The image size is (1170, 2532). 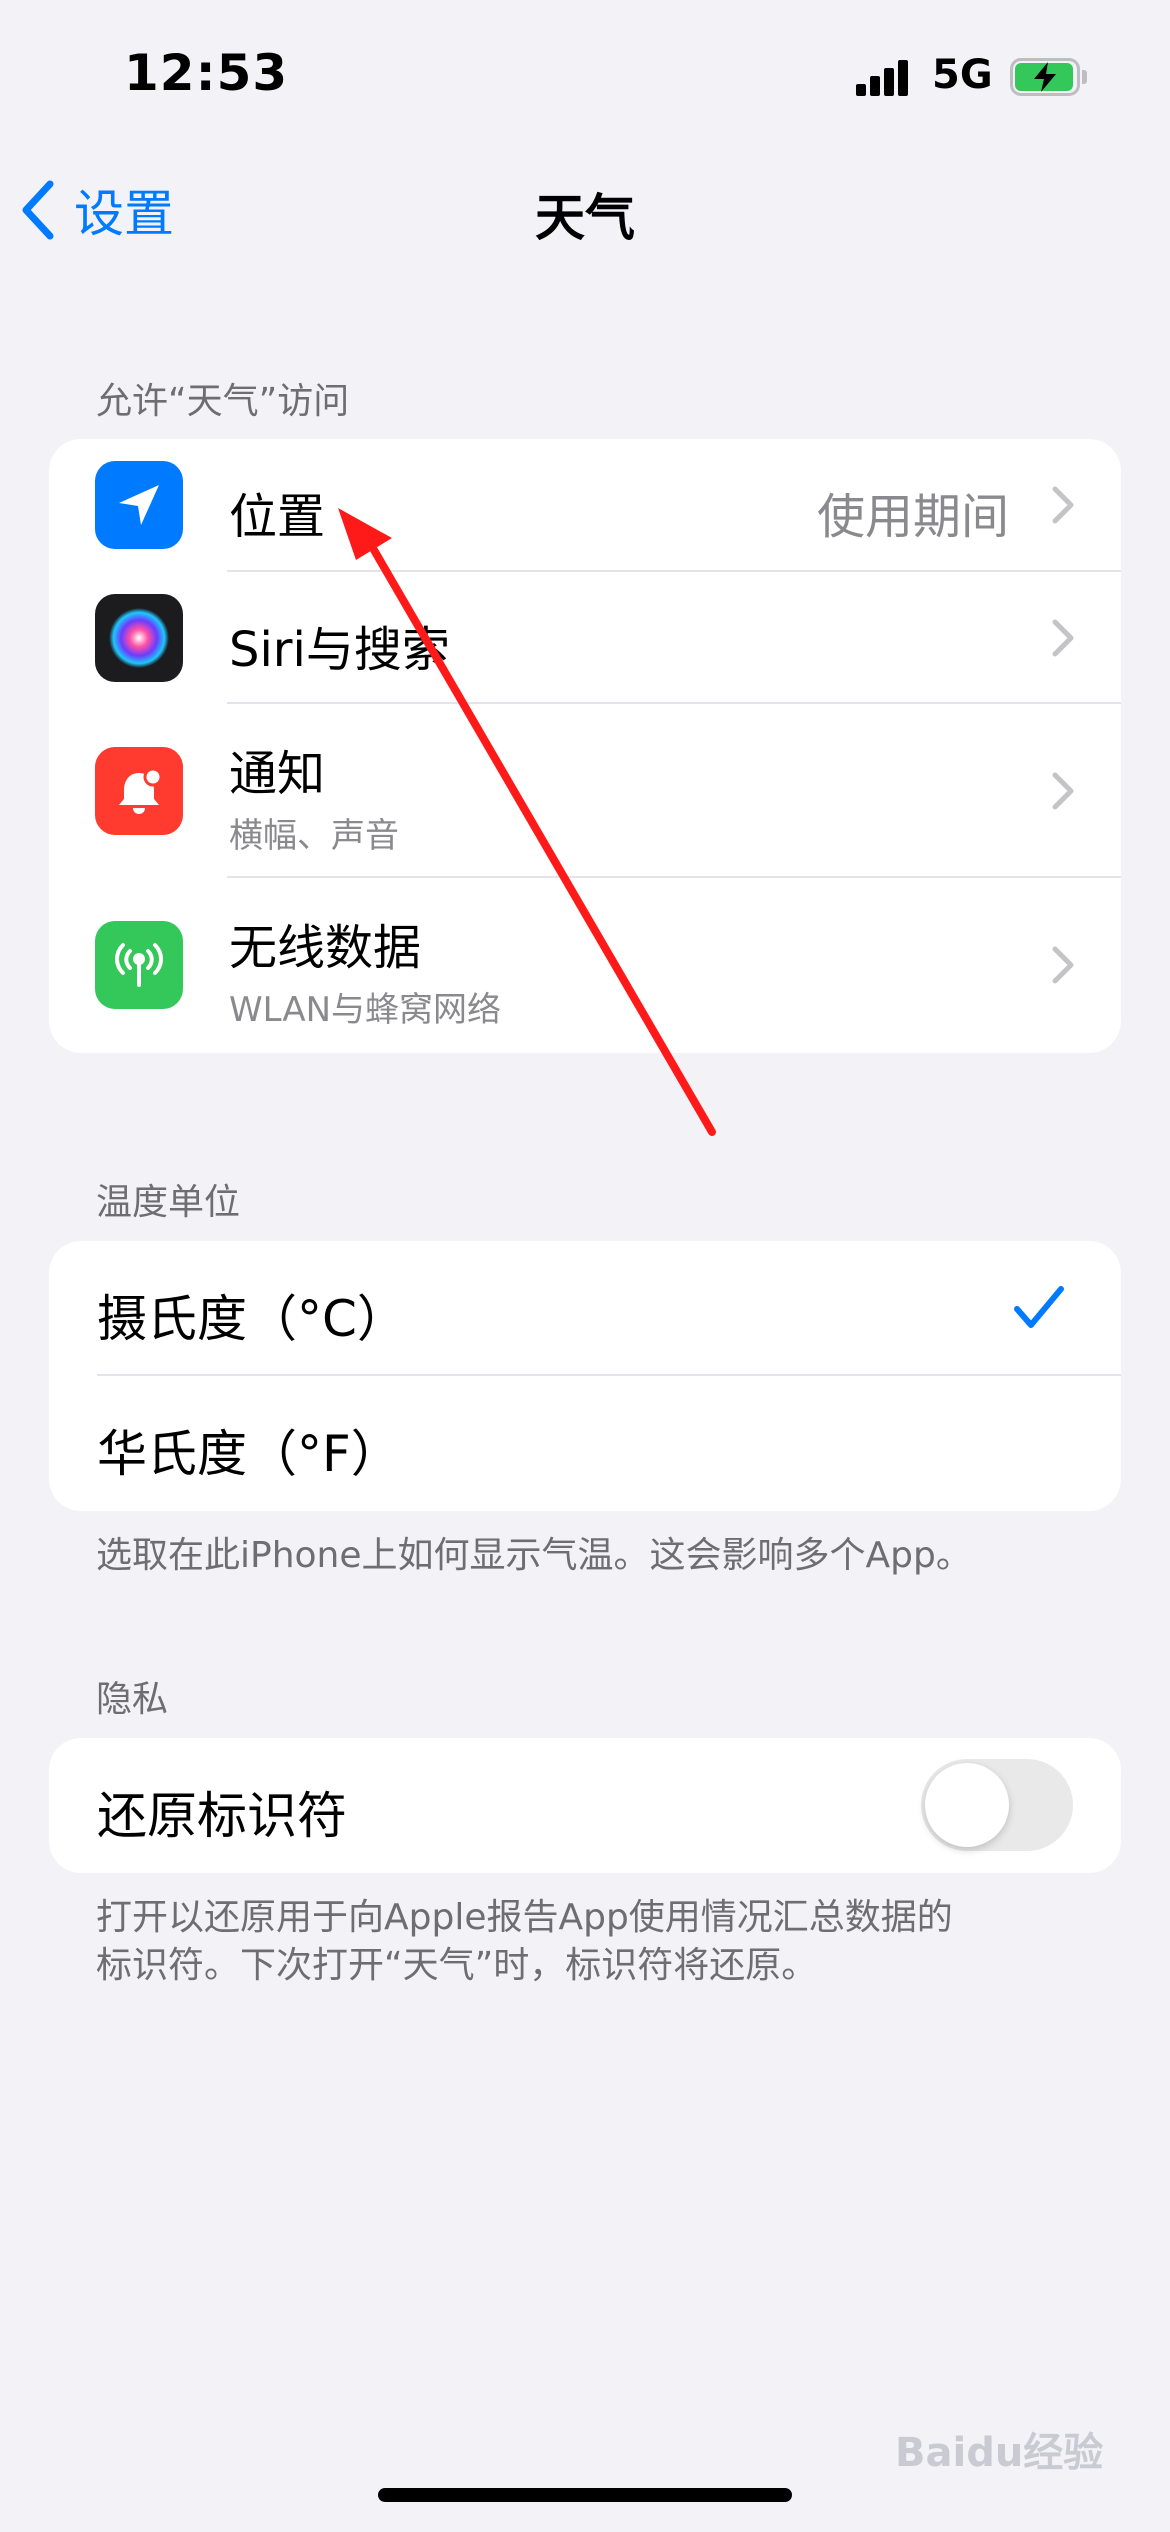 I want to click on row-reset-identifier: 还原标识符, so click(x=585, y=1805).